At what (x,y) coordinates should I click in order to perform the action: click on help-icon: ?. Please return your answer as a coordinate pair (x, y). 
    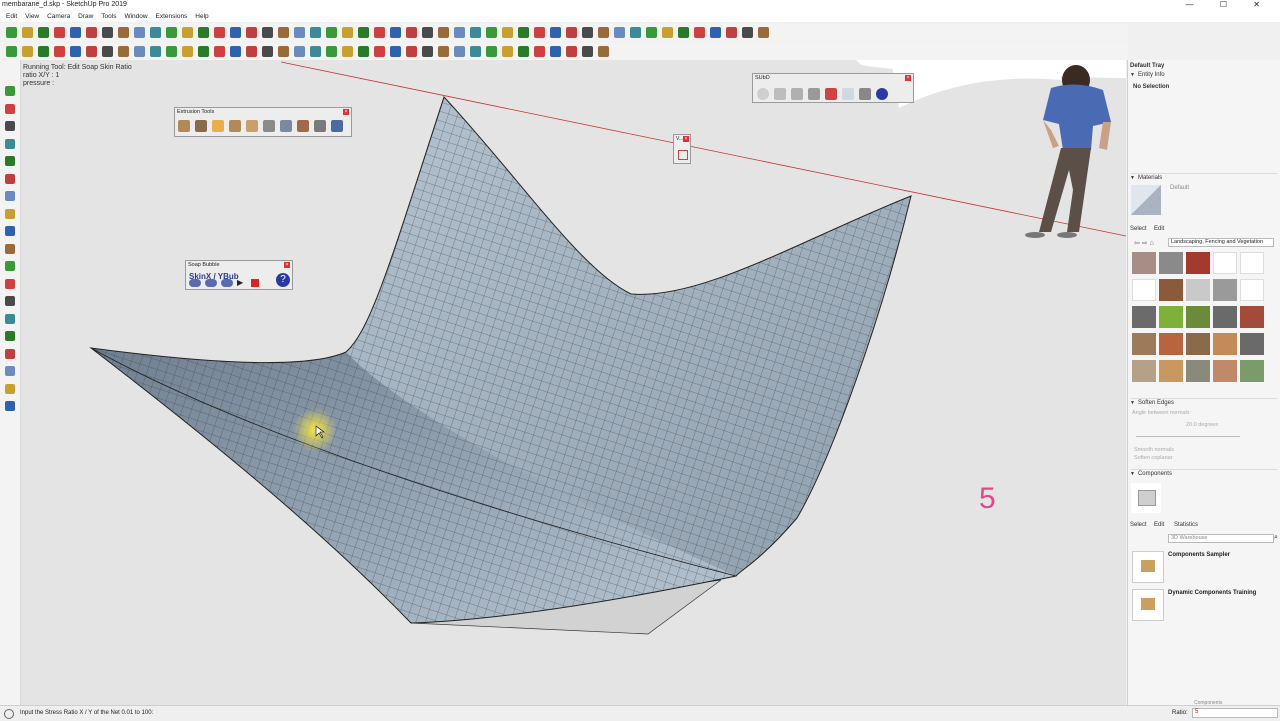
    Looking at the image, I should click on (283, 280).